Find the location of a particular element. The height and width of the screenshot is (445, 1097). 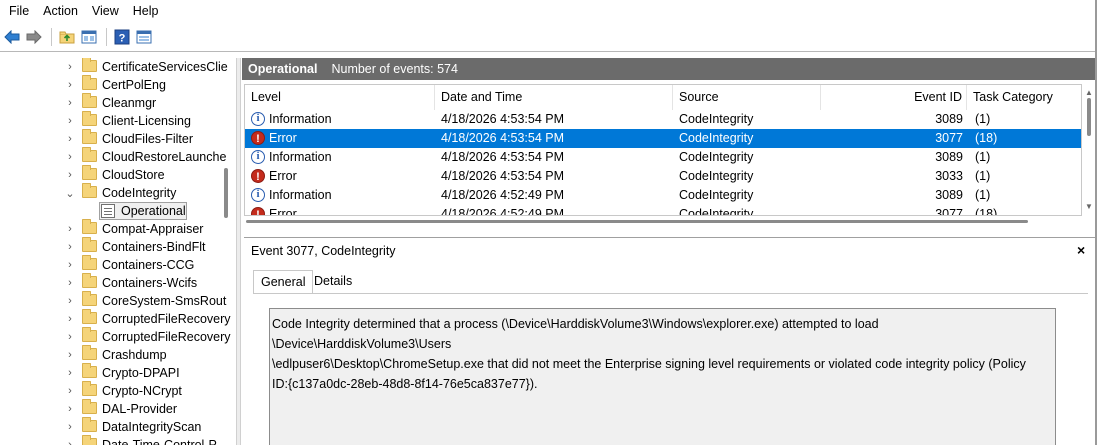

help-icon: ? is located at coordinates (122, 37).